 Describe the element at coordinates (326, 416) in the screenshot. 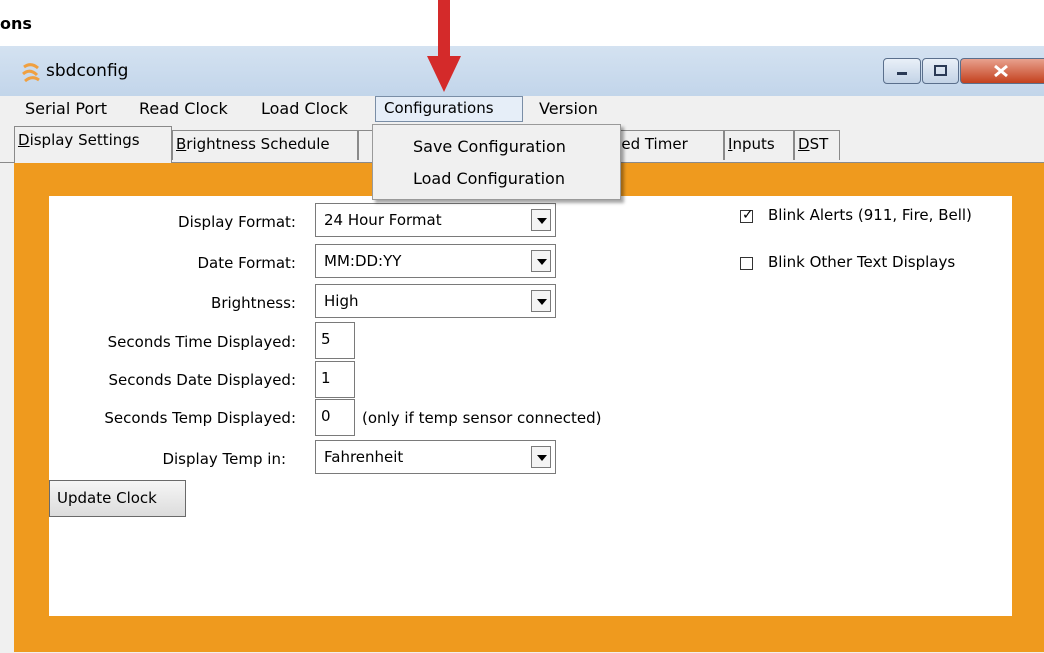

I see `seconds-temp-value: 0` at that location.